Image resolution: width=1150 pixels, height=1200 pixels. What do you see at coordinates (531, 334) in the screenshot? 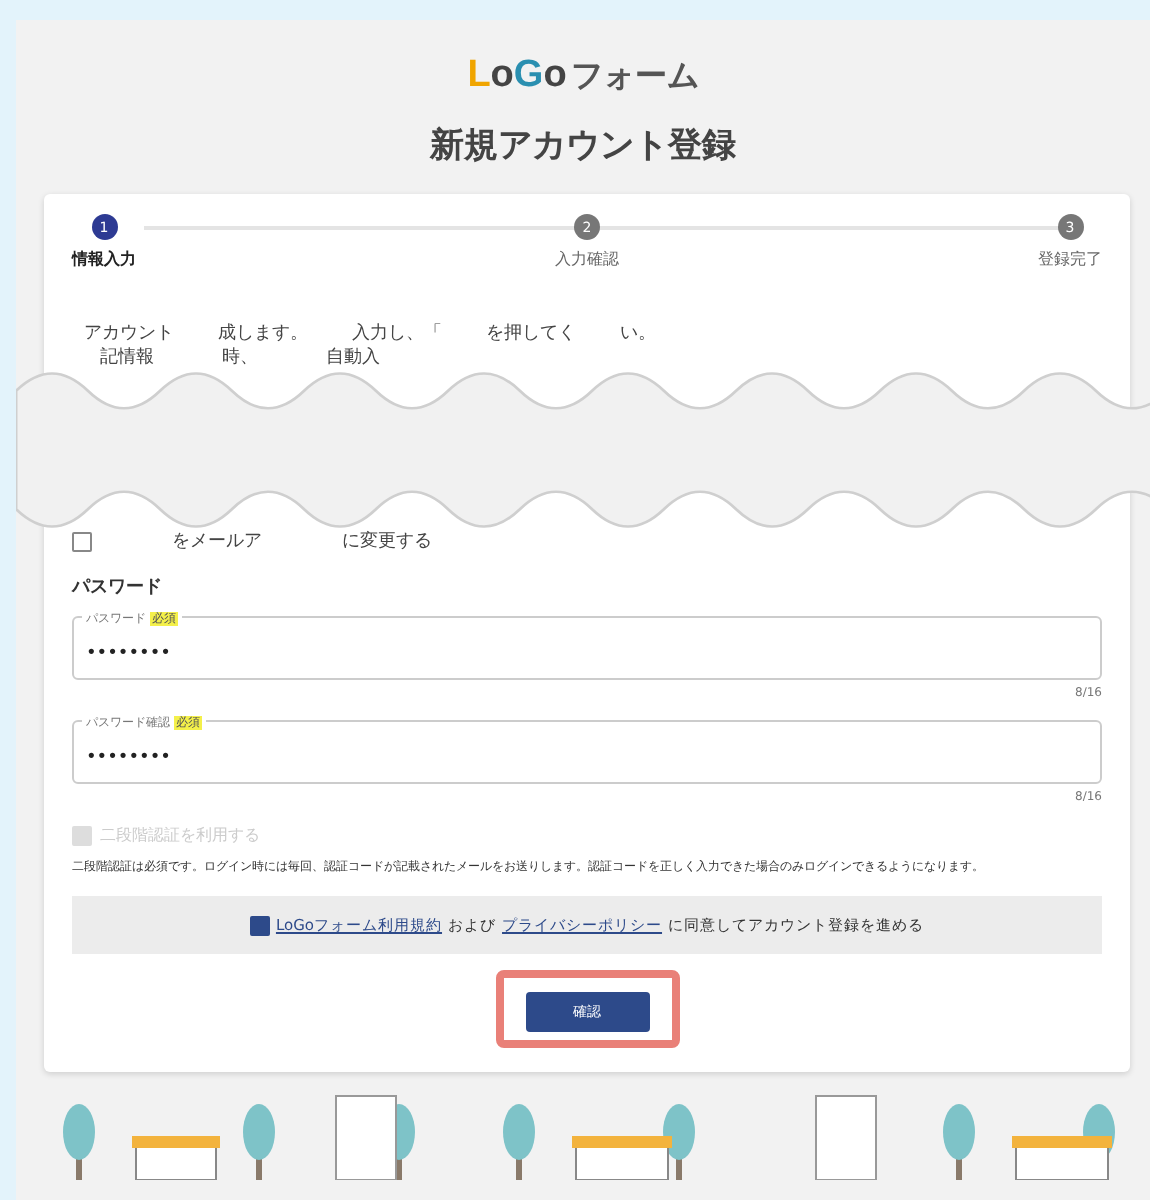
I see `intro-text-fragment: を押してく` at bounding box center [531, 334].